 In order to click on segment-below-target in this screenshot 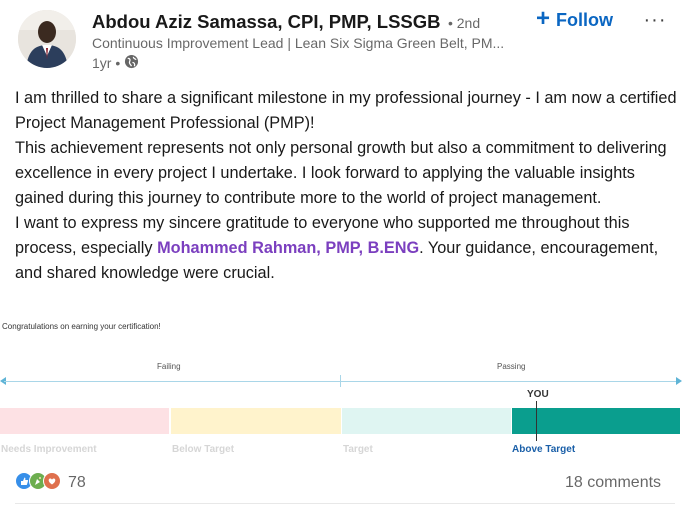, I will do `click(256, 421)`.